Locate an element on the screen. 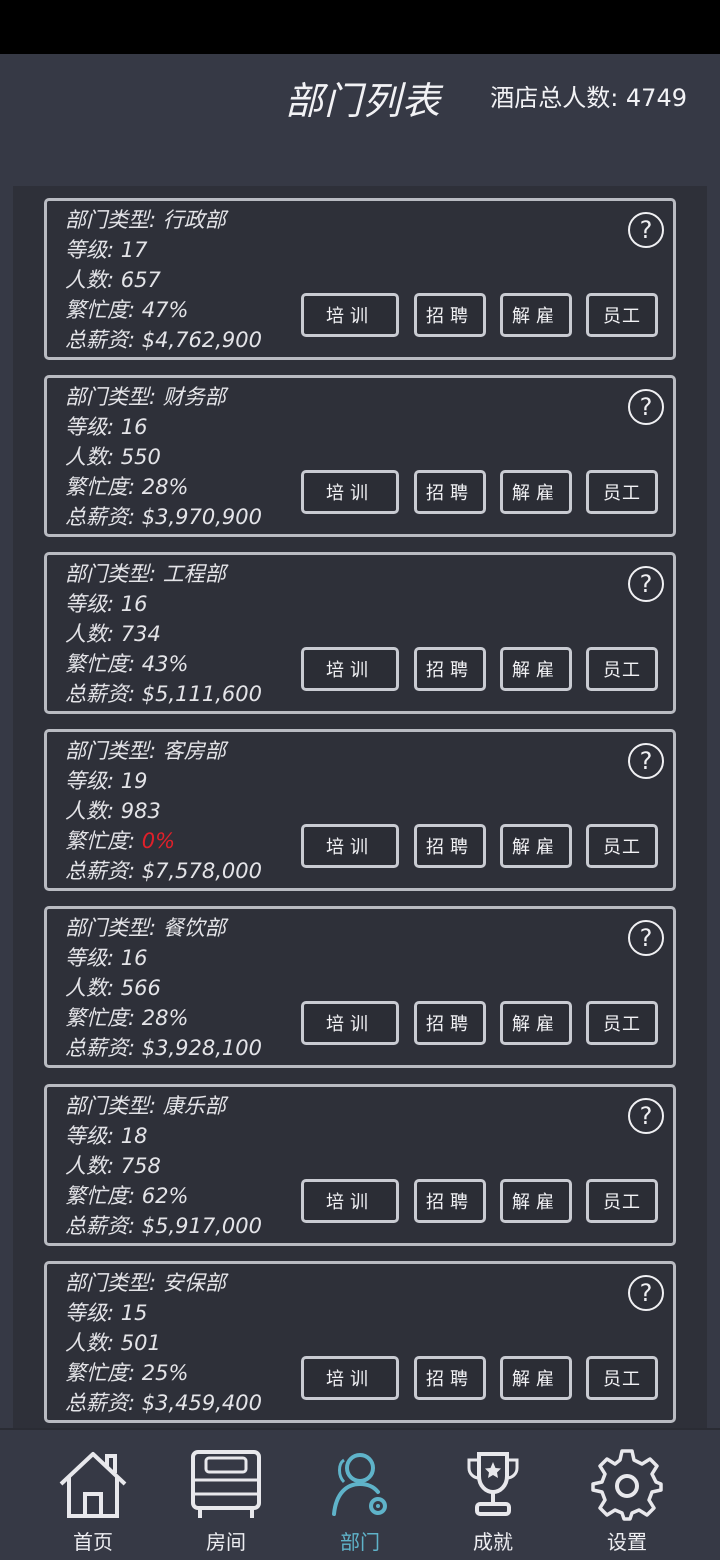  department-salary: 总薪资: $5,917,000 is located at coordinates (163, 1226).